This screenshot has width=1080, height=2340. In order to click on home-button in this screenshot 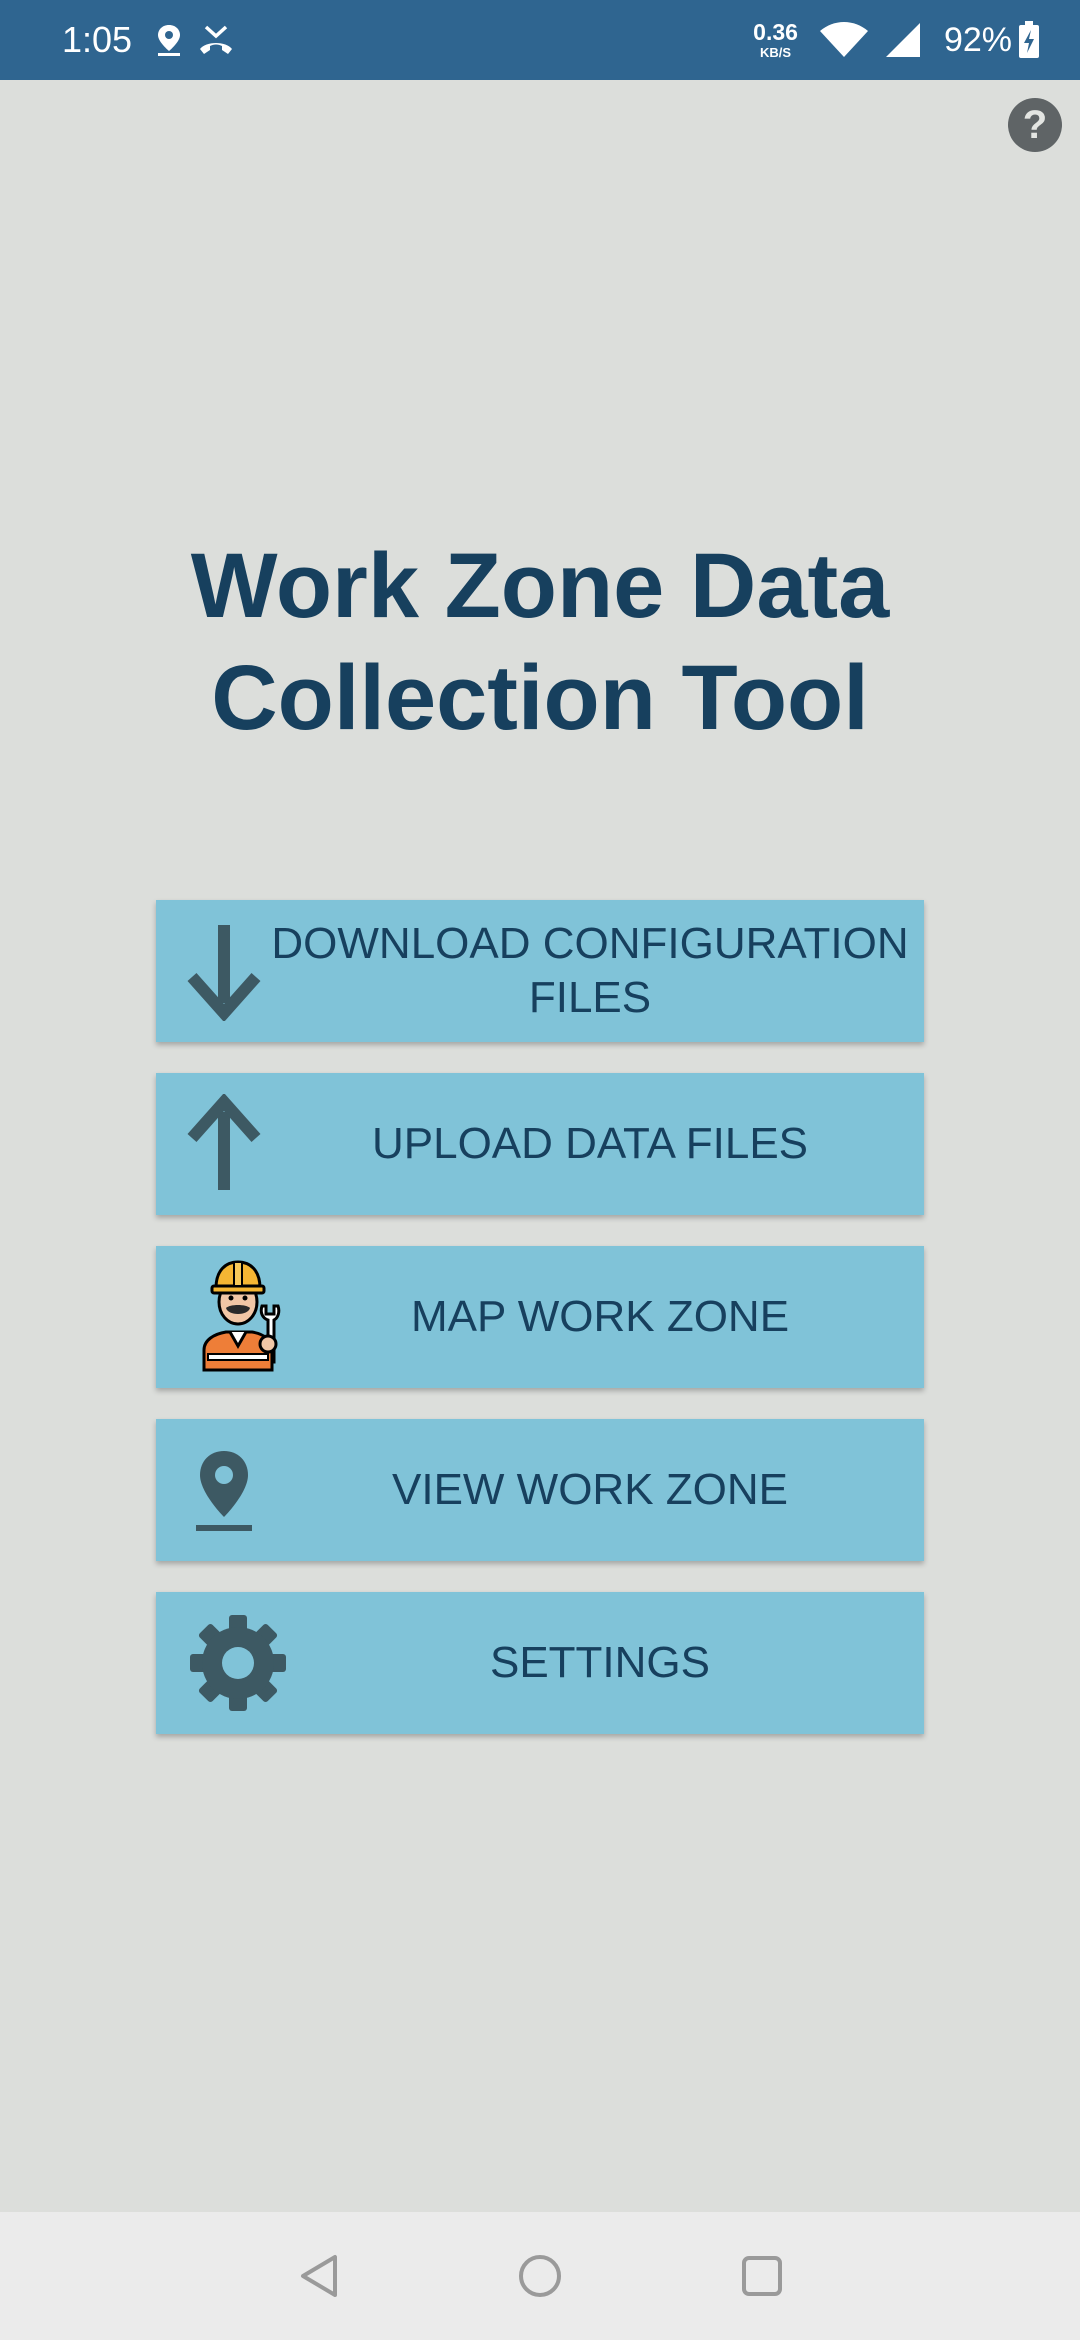, I will do `click(540, 2276)`.